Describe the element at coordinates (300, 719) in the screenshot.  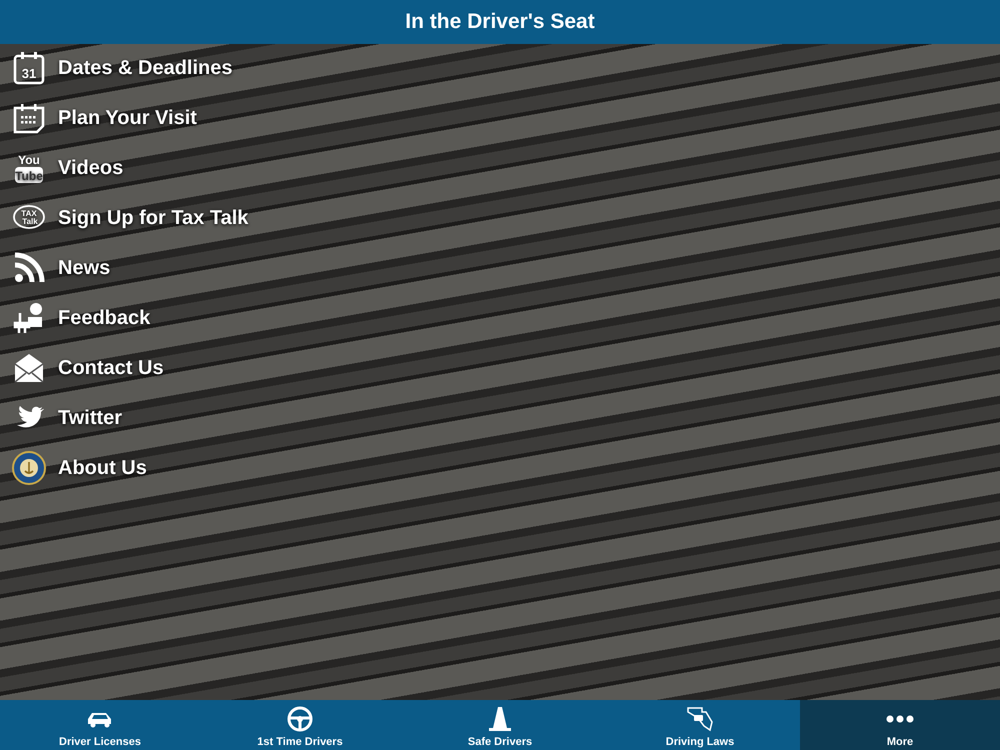
I see `steering-wheel-icon` at that location.